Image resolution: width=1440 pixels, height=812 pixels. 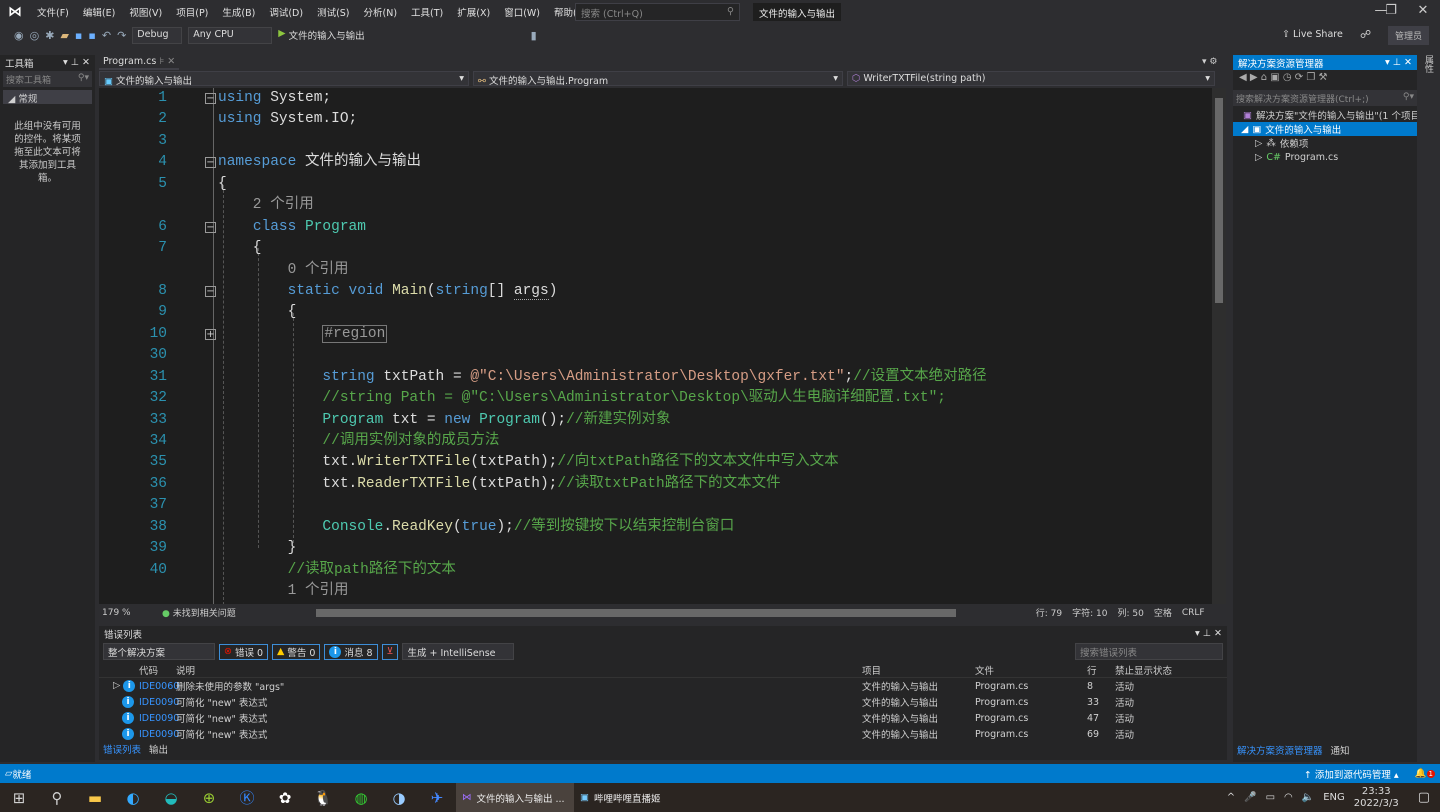 I want to click on tab-error-list: 错误列表, so click(x=122, y=749).